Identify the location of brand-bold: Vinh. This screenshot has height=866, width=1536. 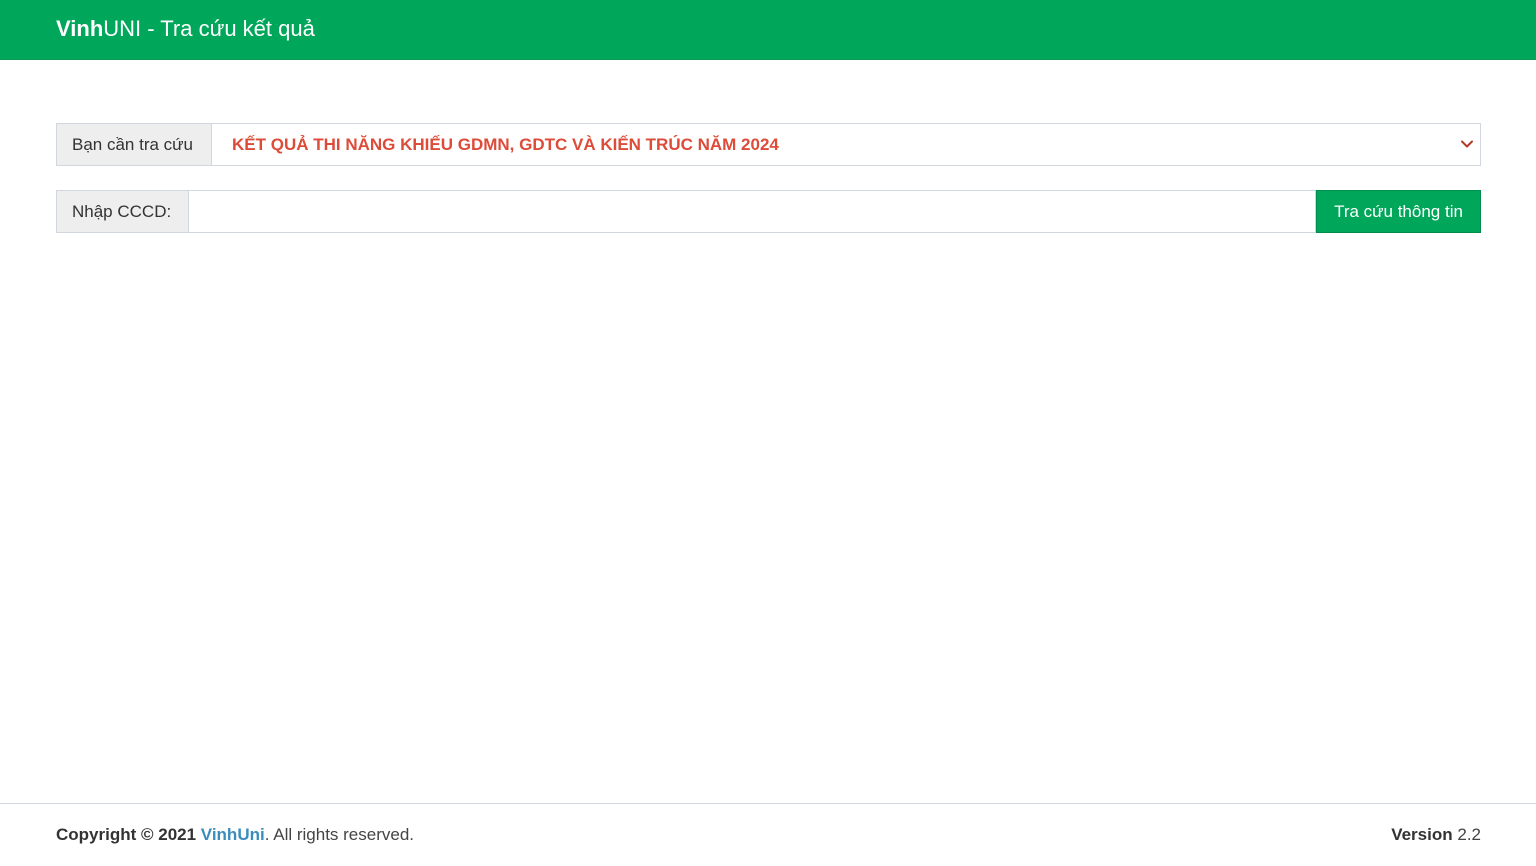
(80, 28).